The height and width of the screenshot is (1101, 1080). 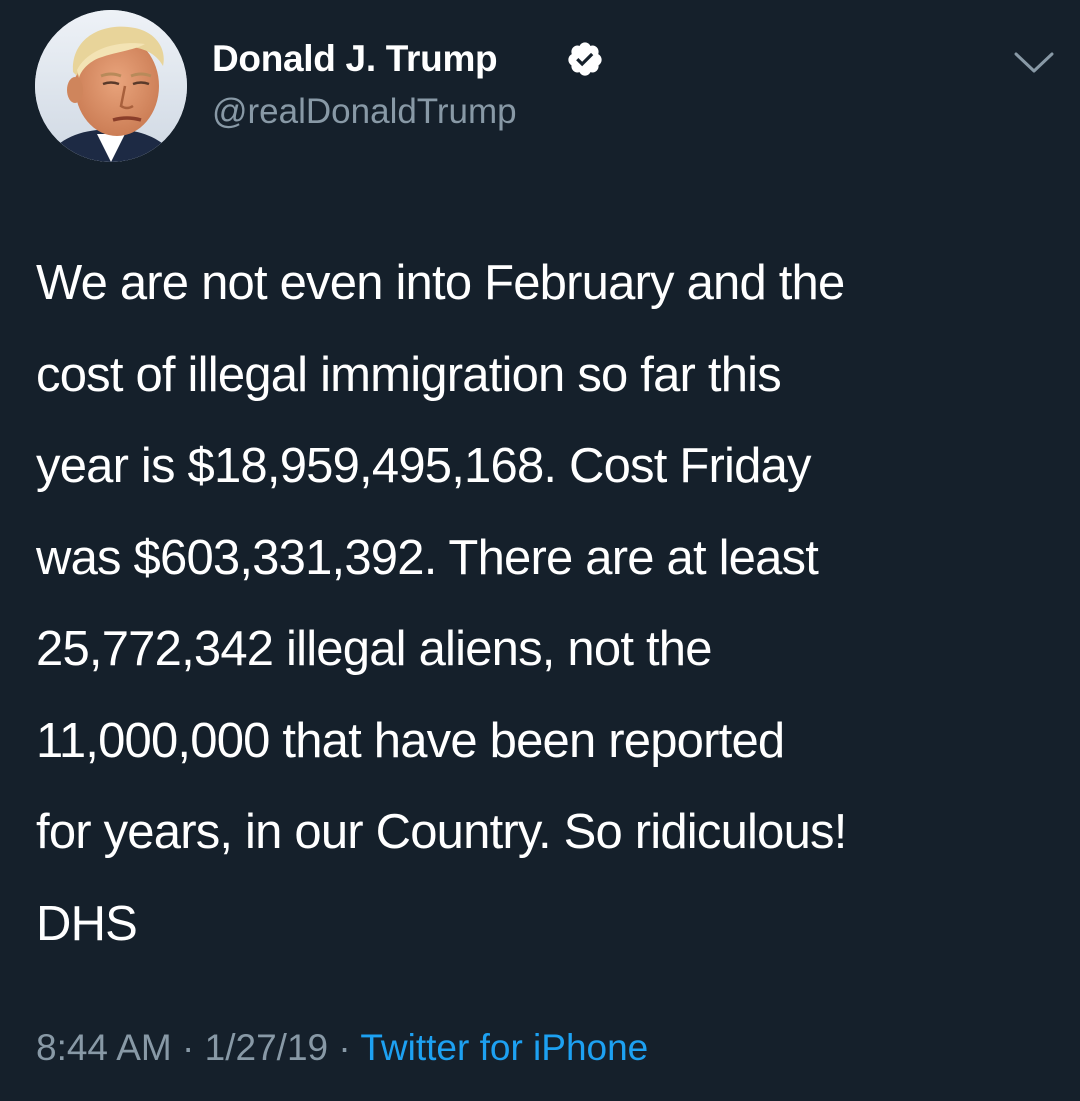 What do you see at coordinates (424, 466) in the screenshot?
I see `tweet-text-line: year is $18,959,495,168. Cost Friday` at bounding box center [424, 466].